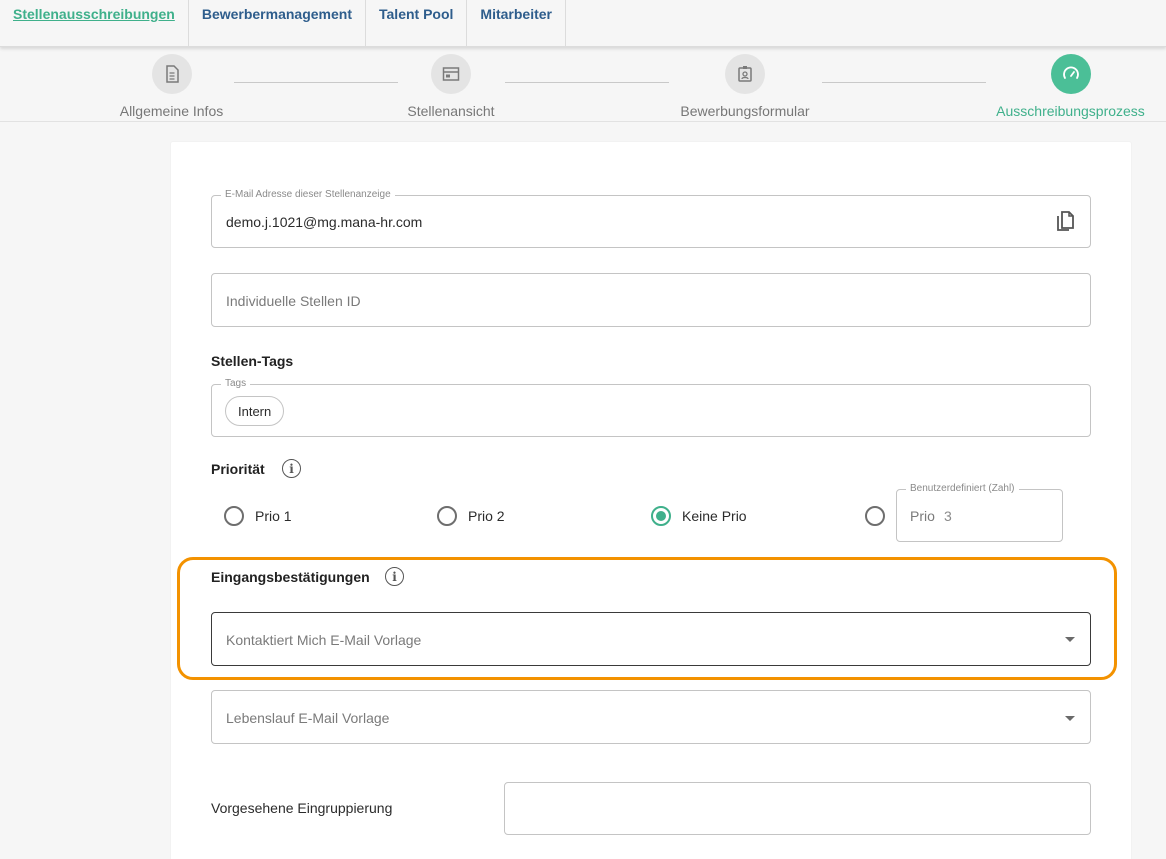 The width and height of the screenshot is (1166, 859). I want to click on cv-template-select: Lebenslauf E-Mail Vorlage, so click(651, 717).